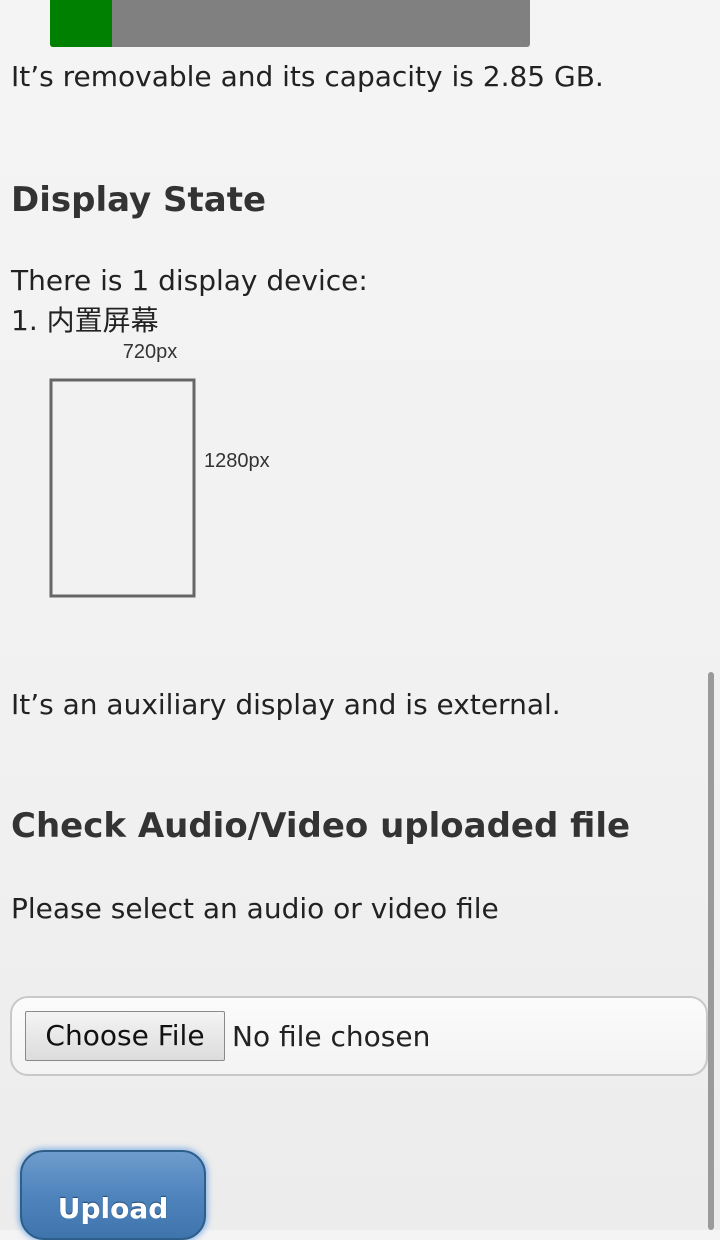  What do you see at coordinates (125, 1036) in the screenshot?
I see `choose-file-button: Choose File` at bounding box center [125, 1036].